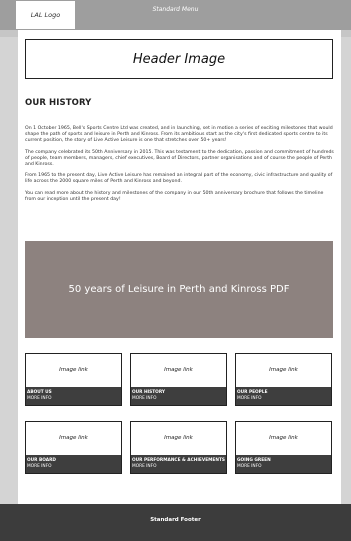 The width and height of the screenshot is (351, 541). I want to click on standard-menu: Standard Menu, so click(175, 9).